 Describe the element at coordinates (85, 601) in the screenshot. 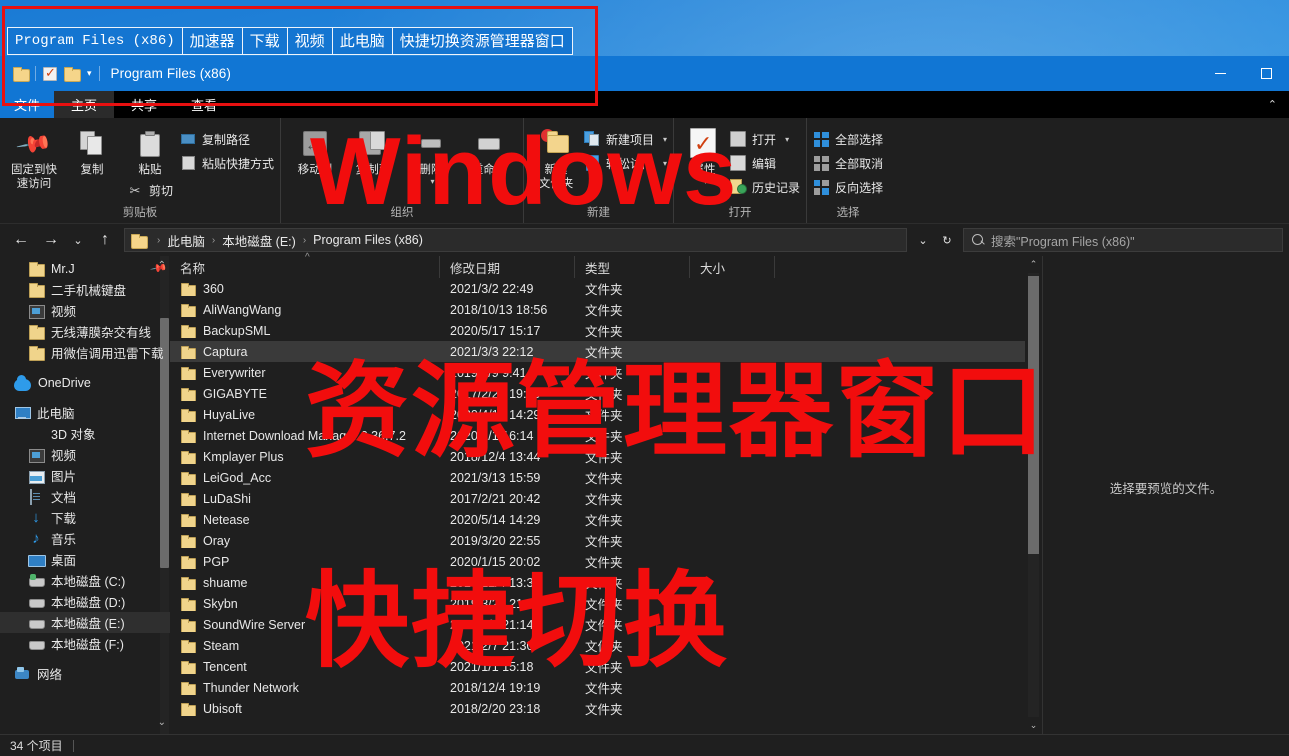

I see `sidebar-item-17: 本地磁盘 (D:)` at that location.